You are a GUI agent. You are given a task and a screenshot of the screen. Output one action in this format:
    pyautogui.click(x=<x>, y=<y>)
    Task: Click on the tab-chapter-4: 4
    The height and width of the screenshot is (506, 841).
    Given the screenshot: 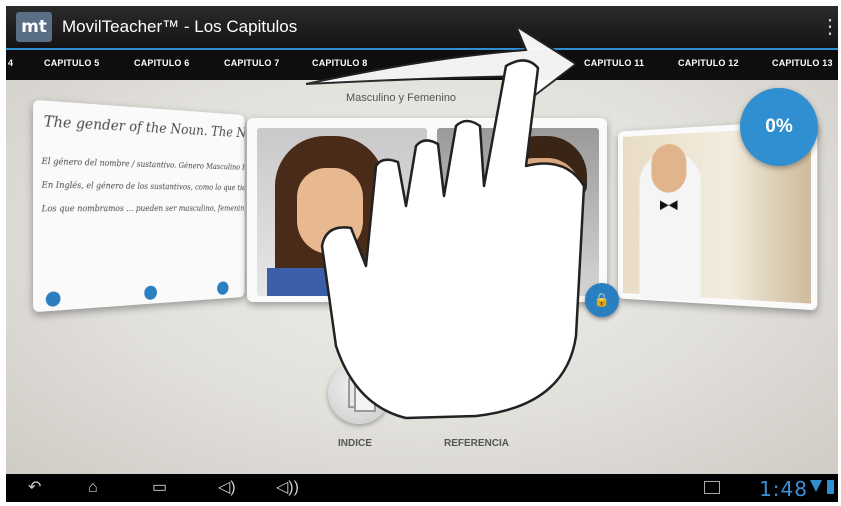 What is the action you would take?
    pyautogui.click(x=10, y=63)
    